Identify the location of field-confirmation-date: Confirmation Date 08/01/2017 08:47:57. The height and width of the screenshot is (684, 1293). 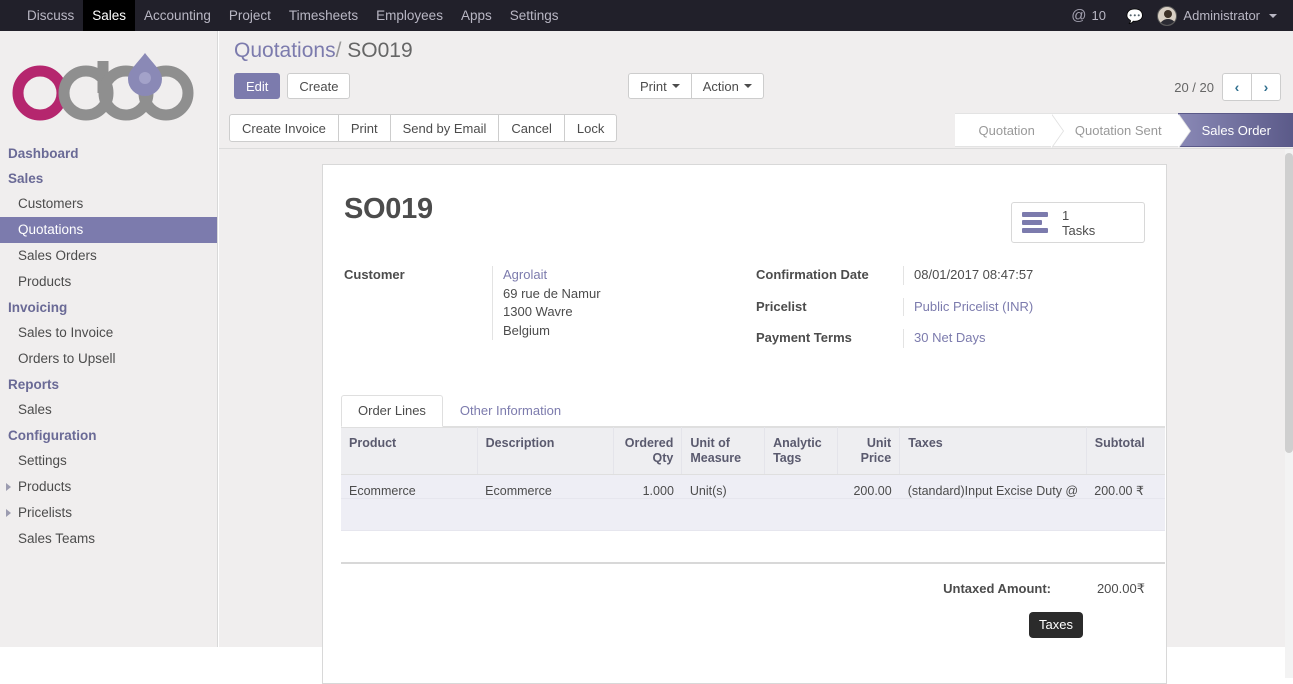
(961, 275).